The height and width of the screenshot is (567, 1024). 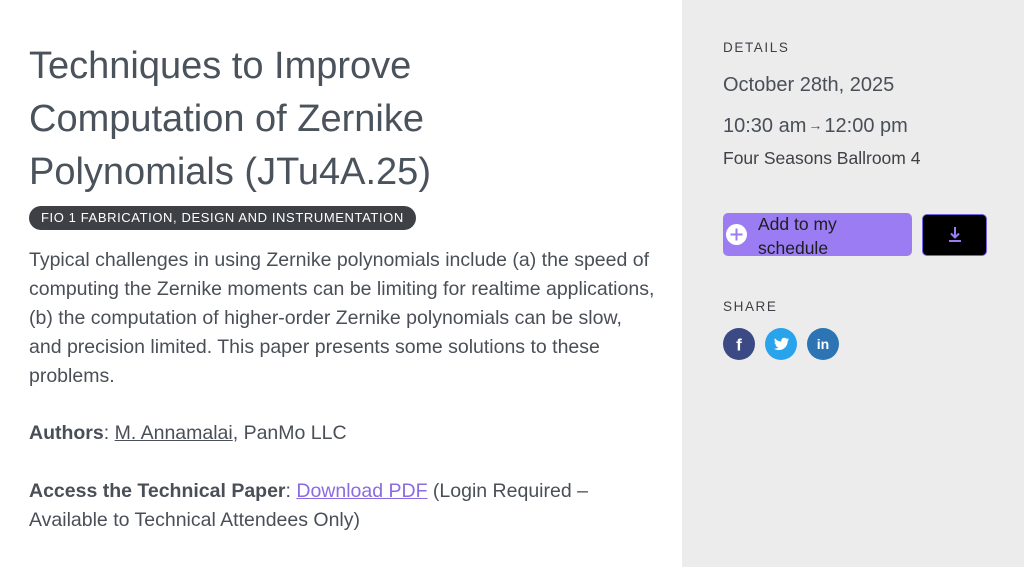 I want to click on twitter-icon, so click(x=781, y=344).